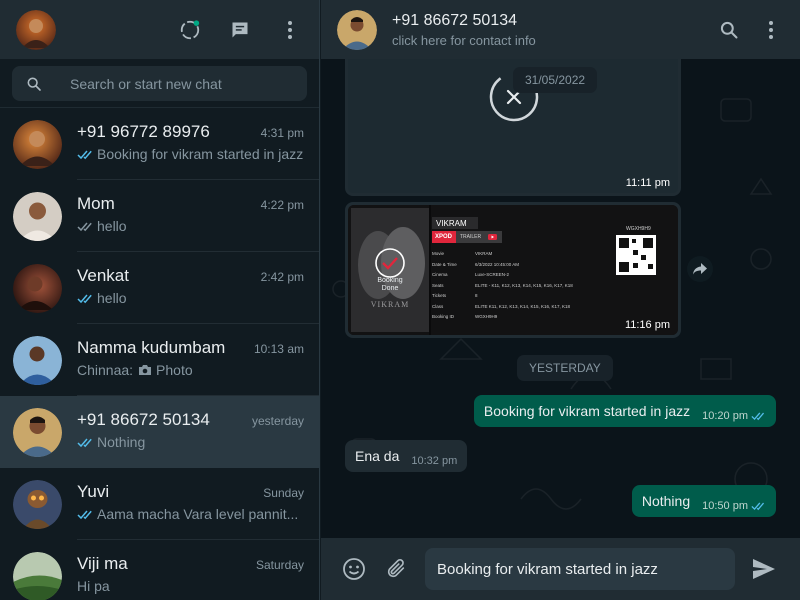 This screenshot has height=600, width=800. I want to click on my-profile-avatar, so click(36, 29).